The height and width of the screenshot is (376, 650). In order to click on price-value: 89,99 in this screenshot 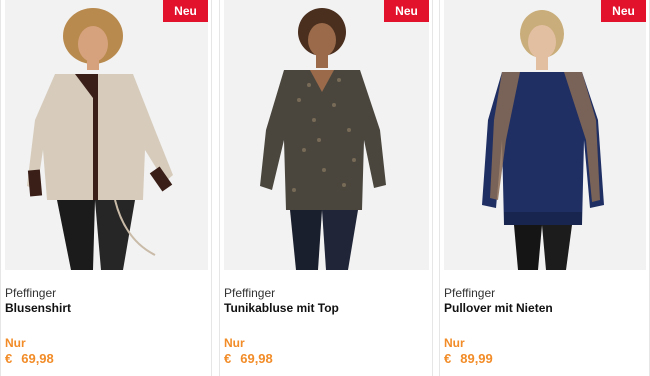, I will do `click(476, 358)`.